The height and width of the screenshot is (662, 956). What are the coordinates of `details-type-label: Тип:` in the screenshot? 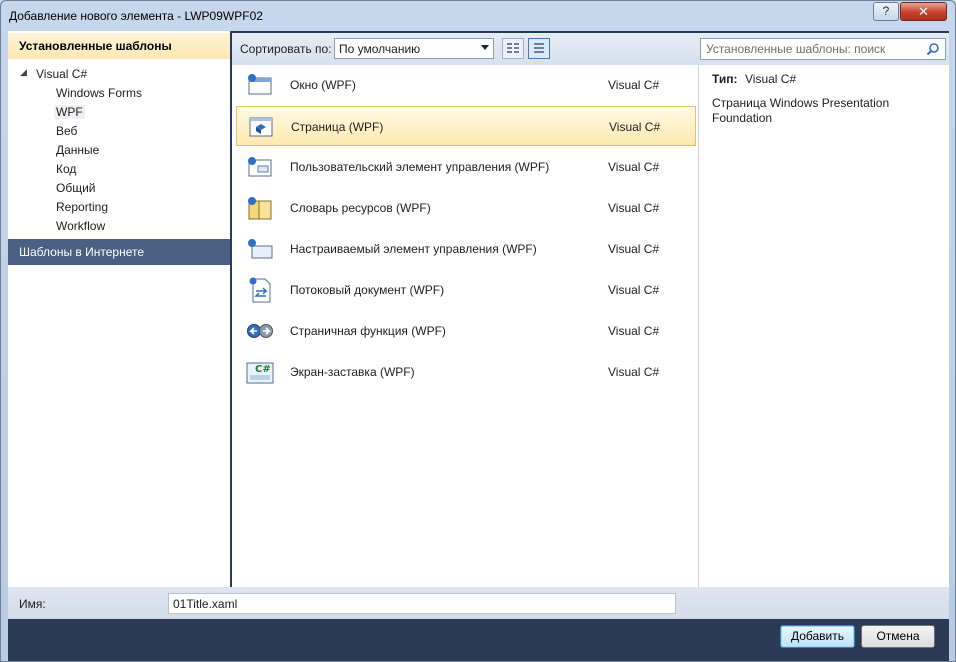 It's located at (725, 79).